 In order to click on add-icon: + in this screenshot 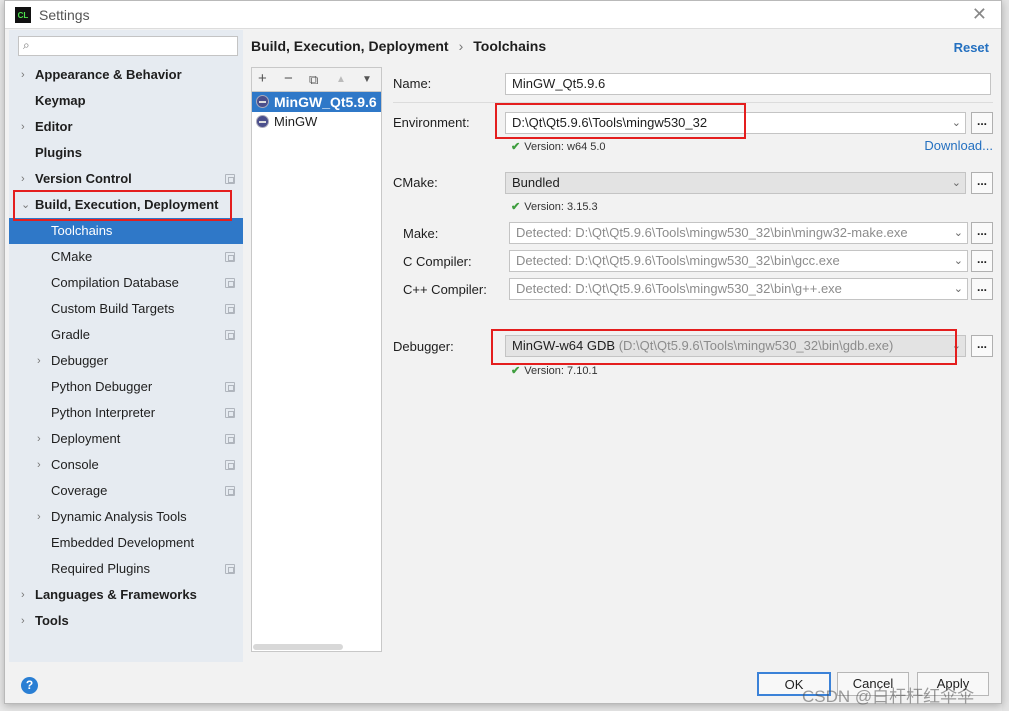, I will do `click(262, 78)`.